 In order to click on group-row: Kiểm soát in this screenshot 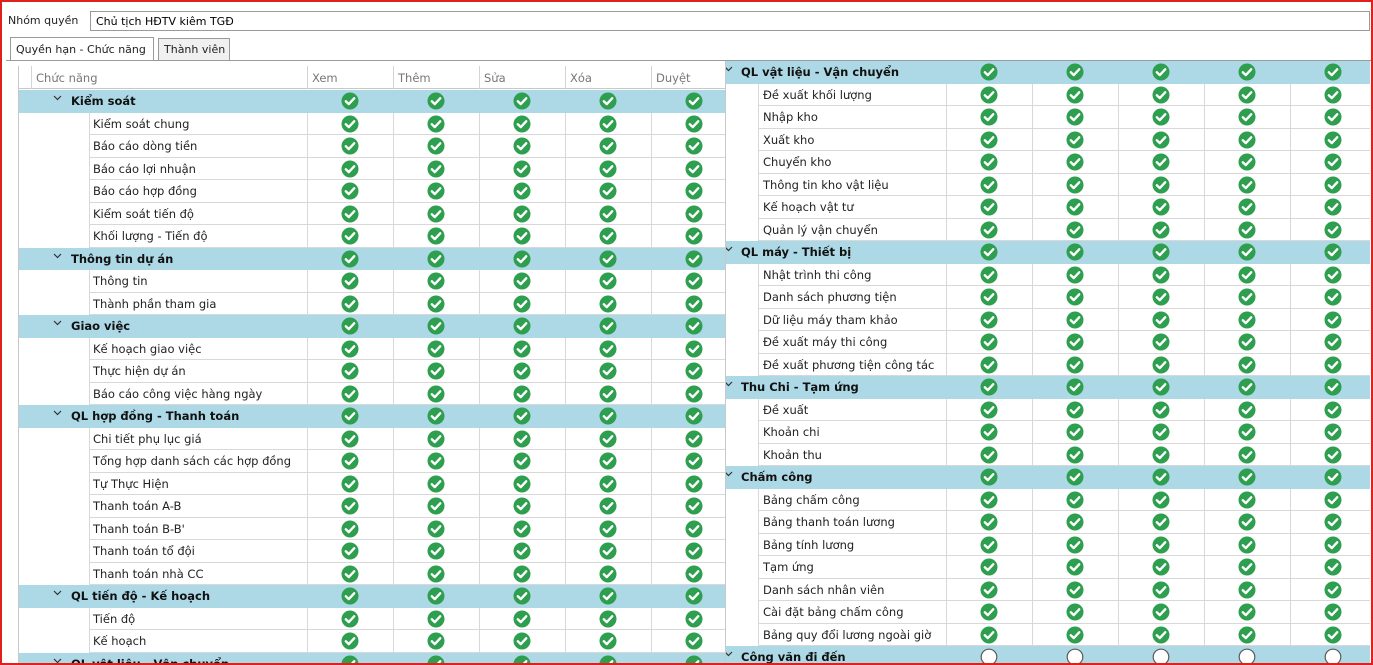, I will do `click(372, 101)`.